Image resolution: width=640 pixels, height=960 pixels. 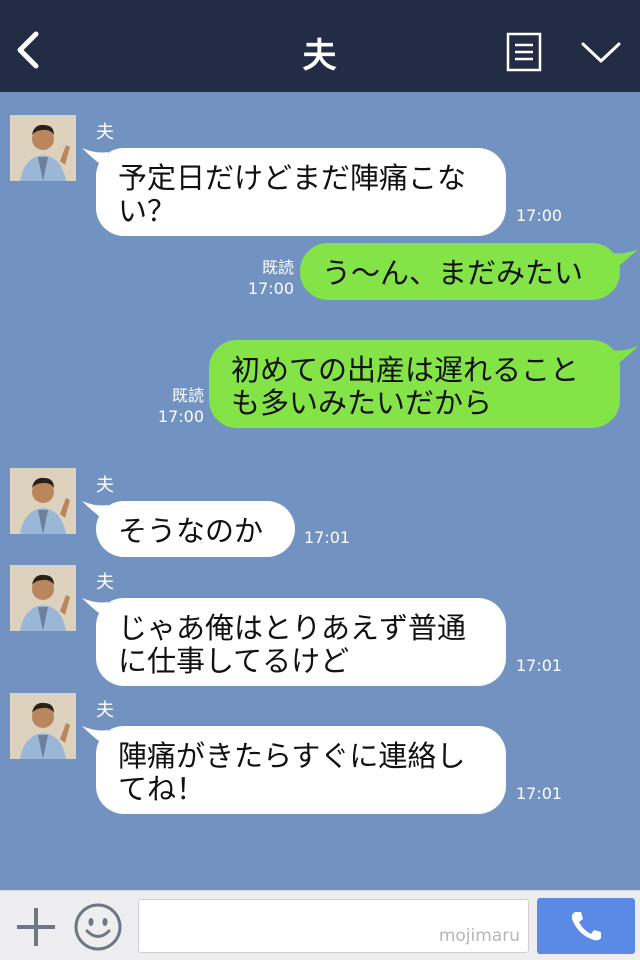 I want to click on input-bar: mojimaru, so click(x=320, y=925).